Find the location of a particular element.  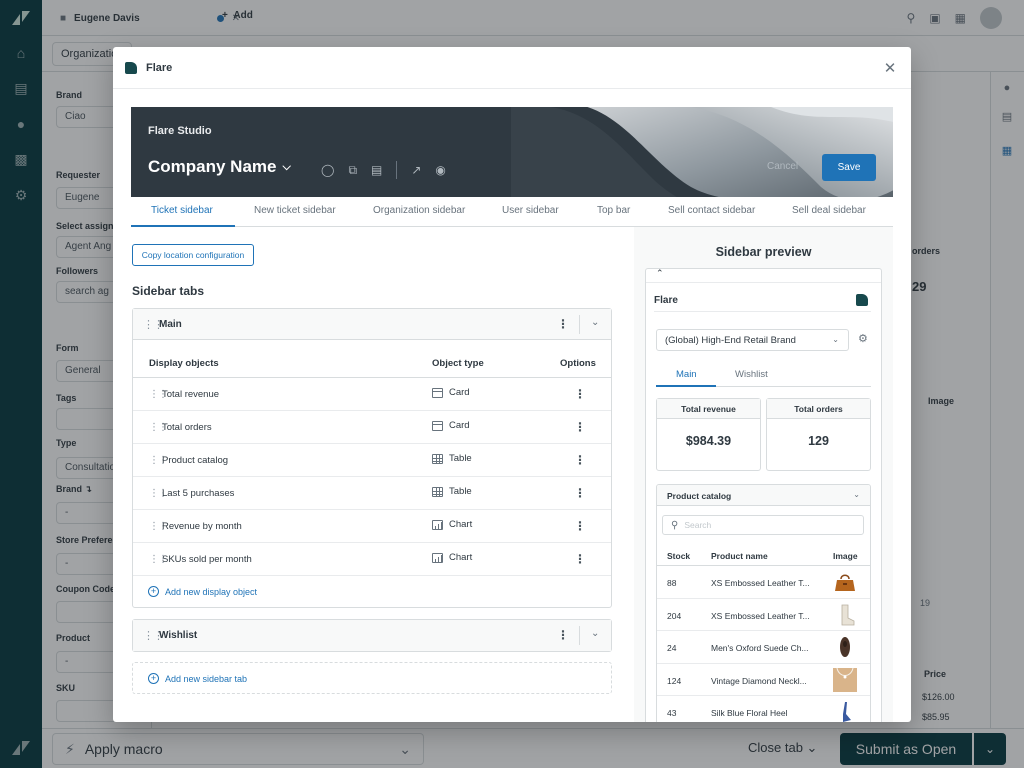

tab-user-sidebar: User sidebar is located at coordinates (530, 210).